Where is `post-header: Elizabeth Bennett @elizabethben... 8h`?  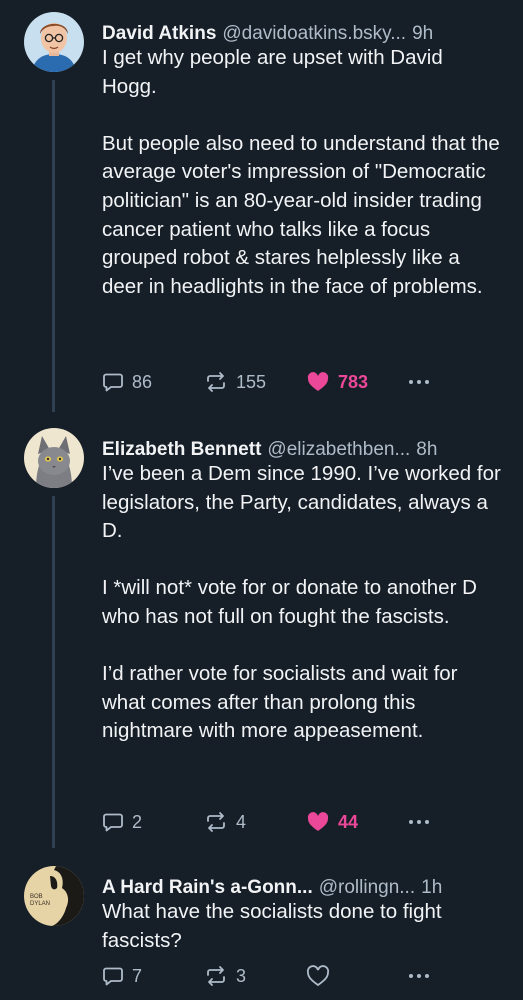
post-header: Elizabeth Bennett @elizabethben... 8h is located at coordinates (301, 450).